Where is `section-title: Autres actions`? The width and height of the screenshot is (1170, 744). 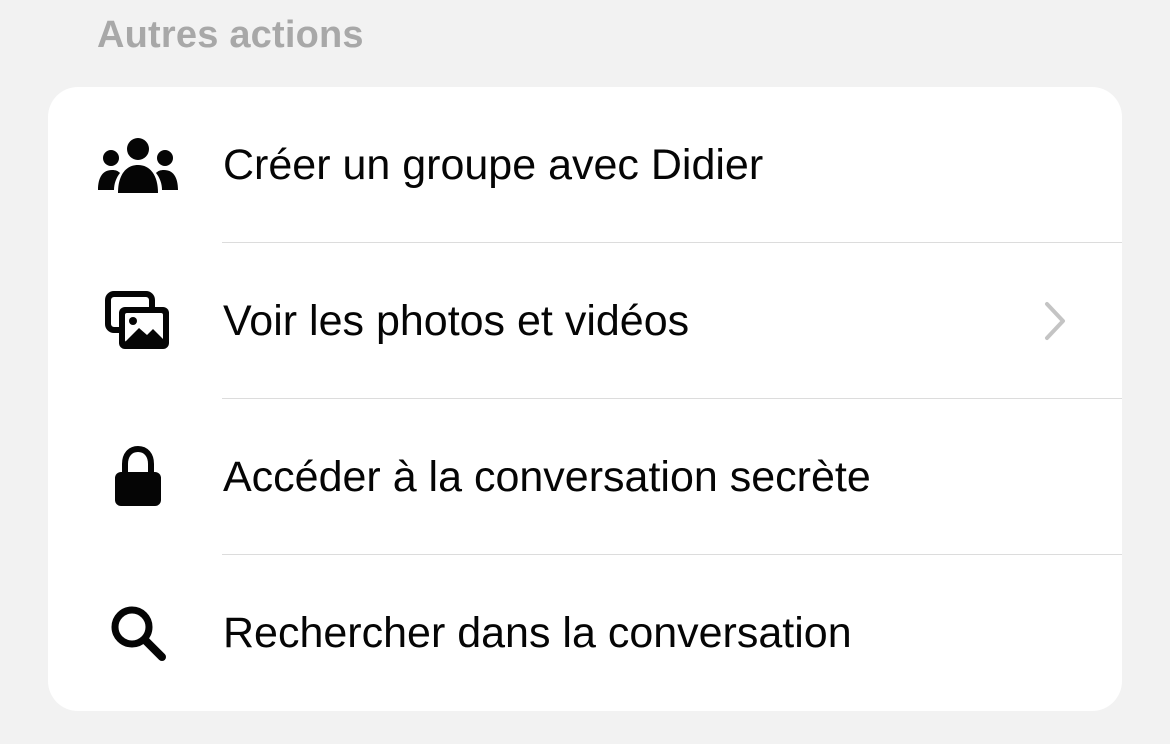
section-title: Autres actions is located at coordinates (230, 35).